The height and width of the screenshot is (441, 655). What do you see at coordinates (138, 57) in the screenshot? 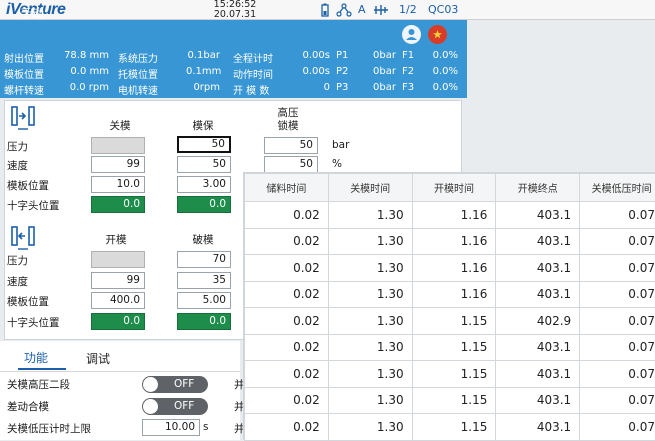
I see `status-label: 系统压力` at bounding box center [138, 57].